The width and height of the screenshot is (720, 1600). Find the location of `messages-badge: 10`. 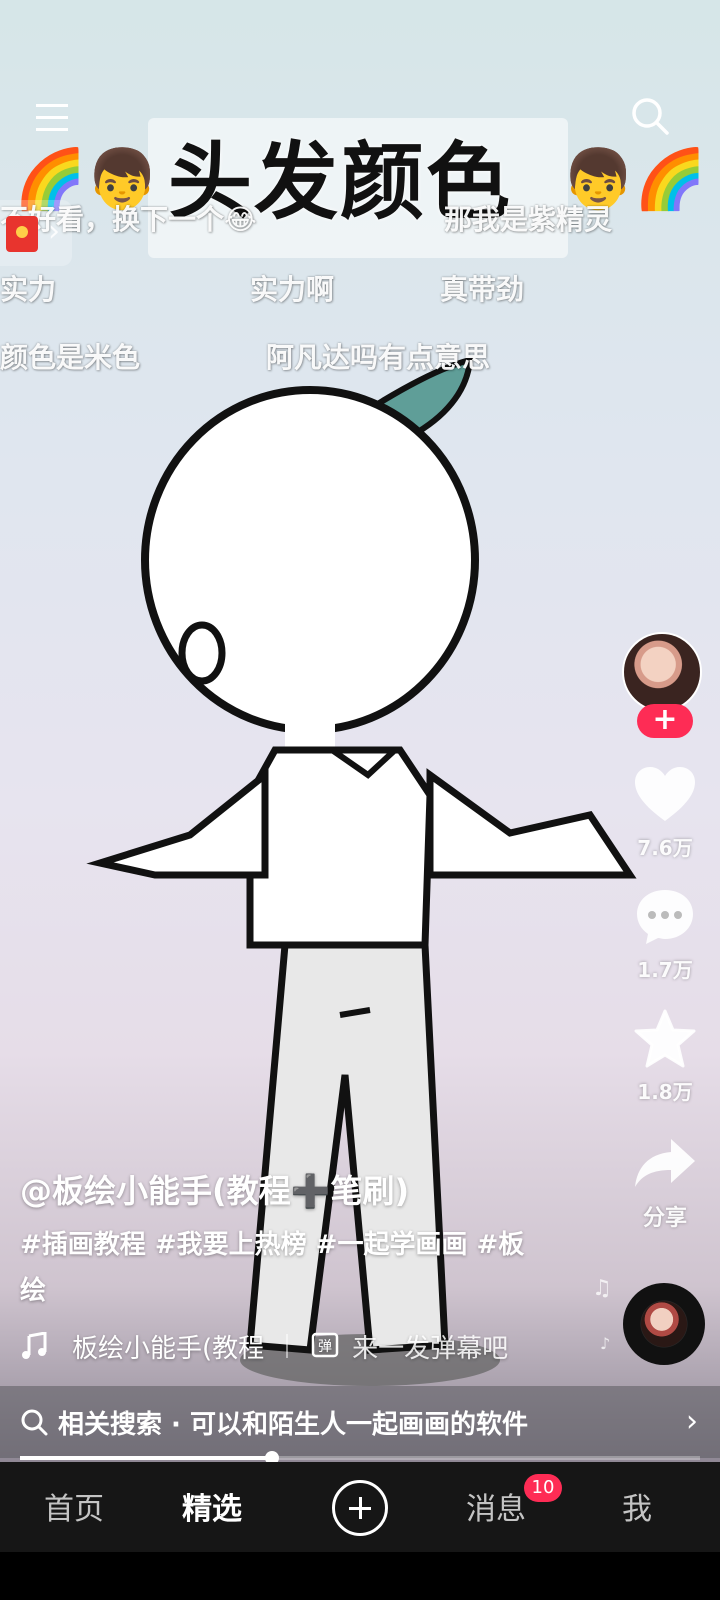

messages-badge: 10 is located at coordinates (543, 1488).